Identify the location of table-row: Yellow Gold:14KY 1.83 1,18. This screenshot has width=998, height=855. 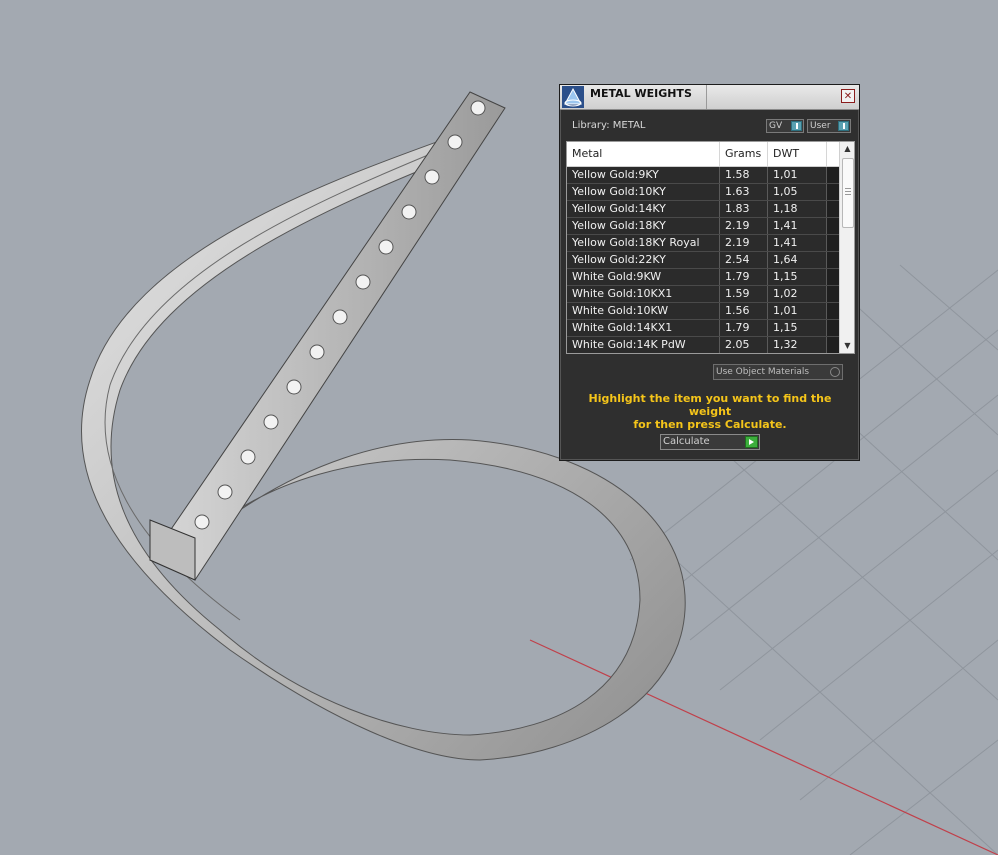
(703, 209).